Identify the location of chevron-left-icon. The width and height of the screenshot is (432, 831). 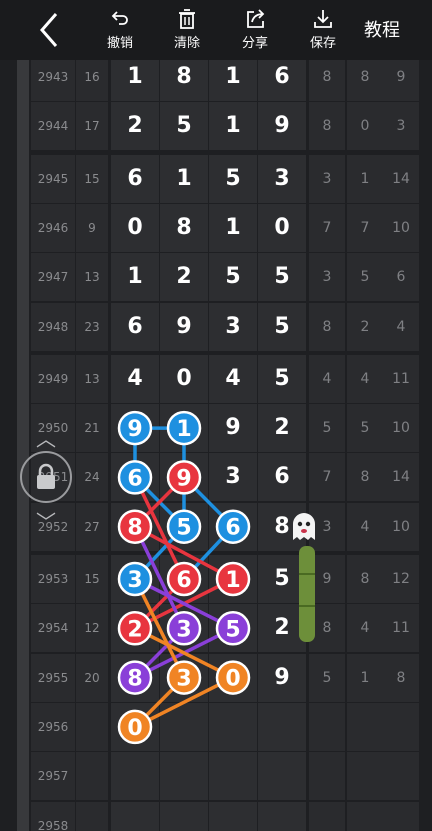
(49, 30).